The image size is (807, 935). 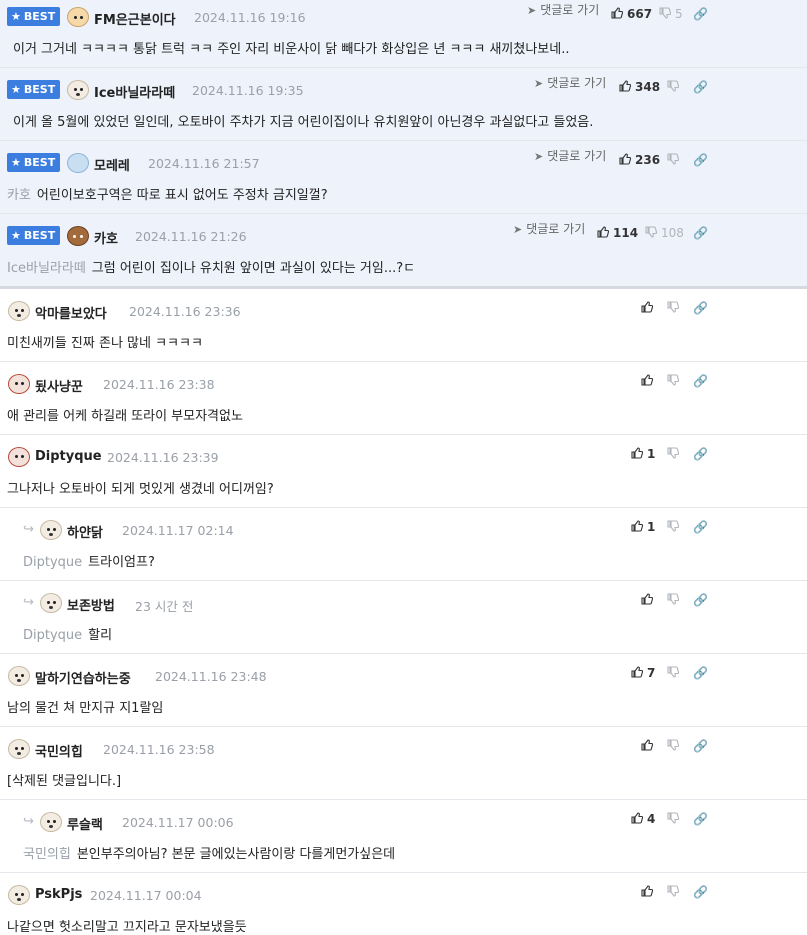 What do you see at coordinates (672, 233) in the screenshot?
I see `downvote-count: 108` at bounding box center [672, 233].